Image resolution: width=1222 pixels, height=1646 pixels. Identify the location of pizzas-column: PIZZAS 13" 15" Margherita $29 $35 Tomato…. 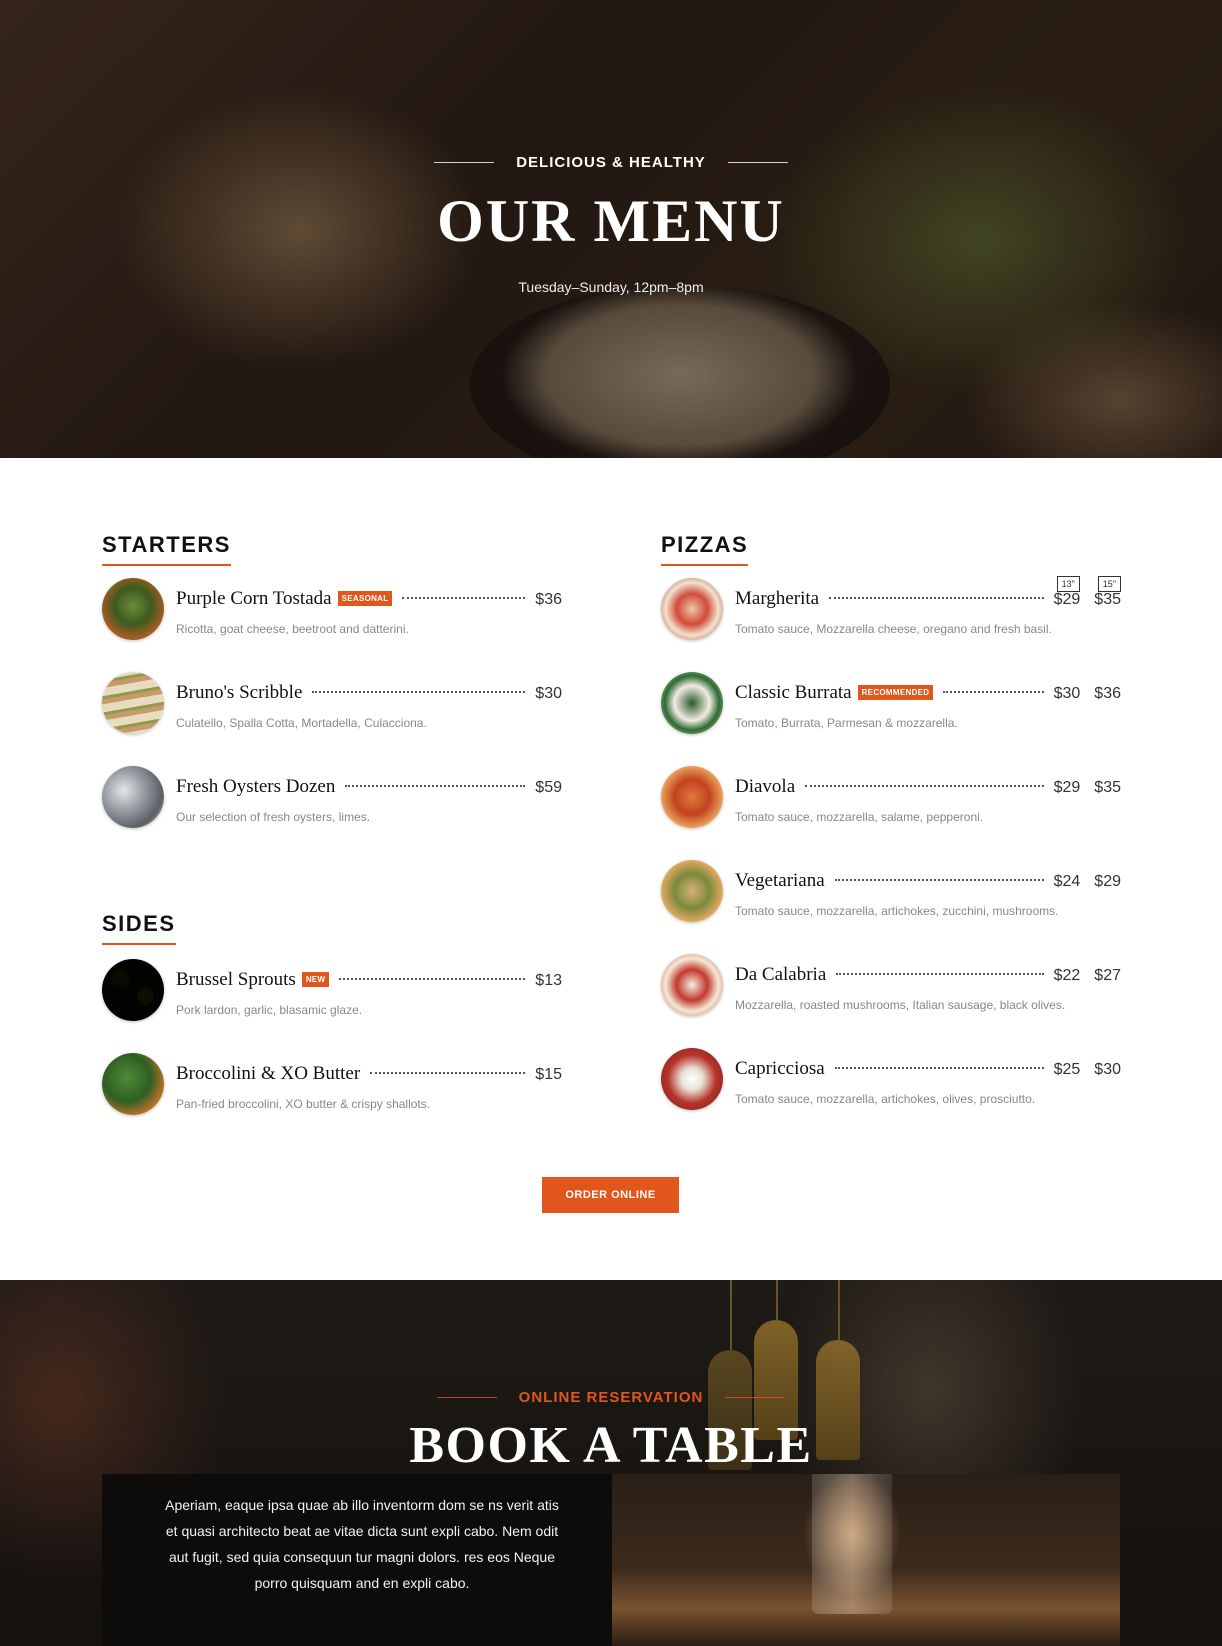
(891, 842).